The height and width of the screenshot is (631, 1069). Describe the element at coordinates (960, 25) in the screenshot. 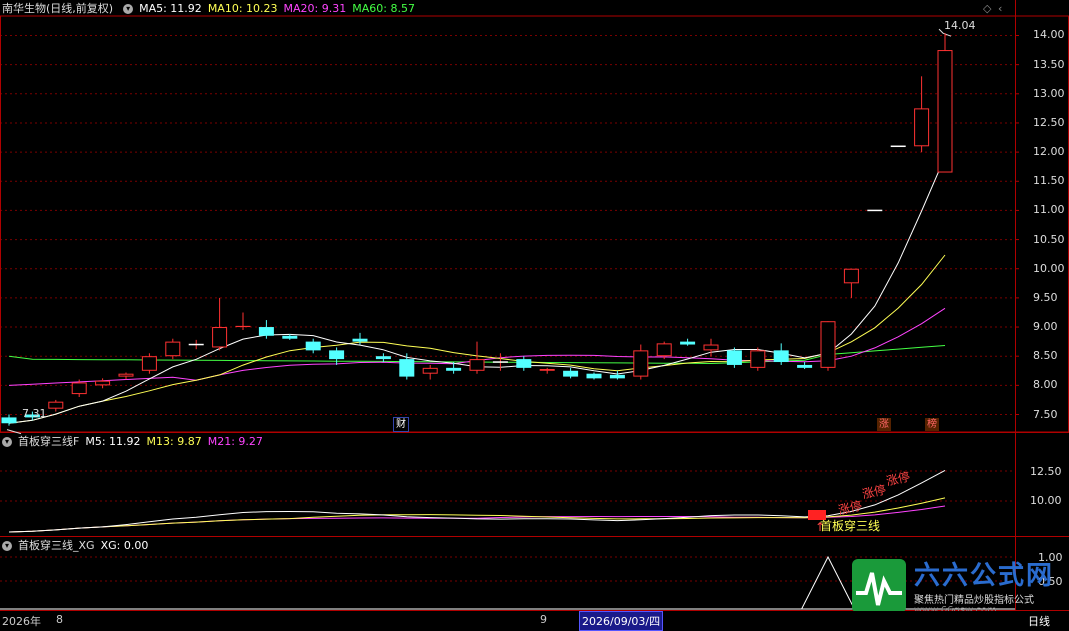

I see `high-price-label: 14.04` at that location.